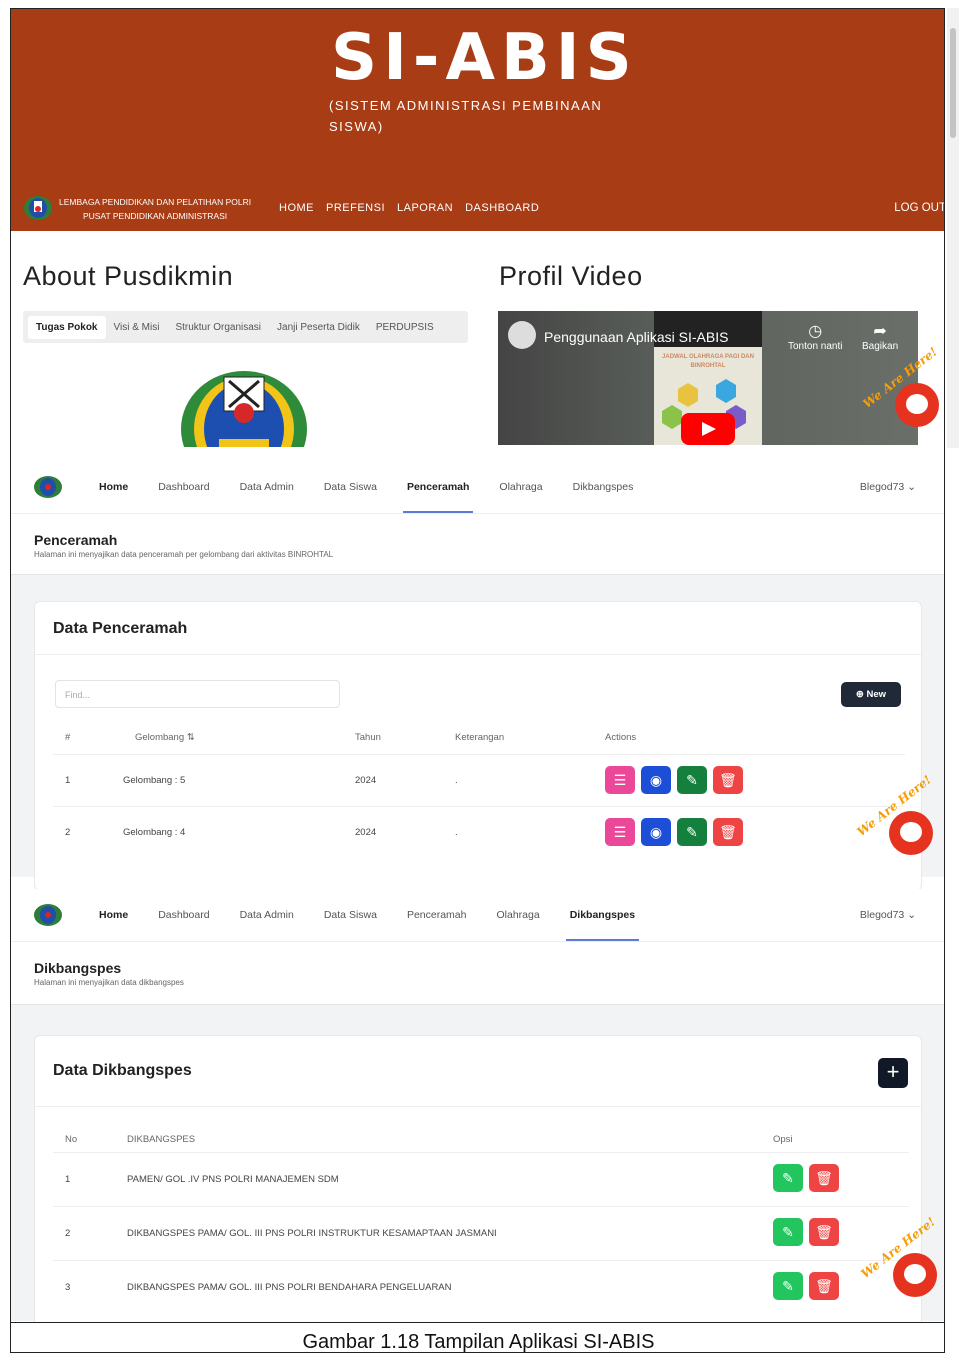  What do you see at coordinates (68, 1233) in the screenshot?
I see `row-no: 2` at bounding box center [68, 1233].